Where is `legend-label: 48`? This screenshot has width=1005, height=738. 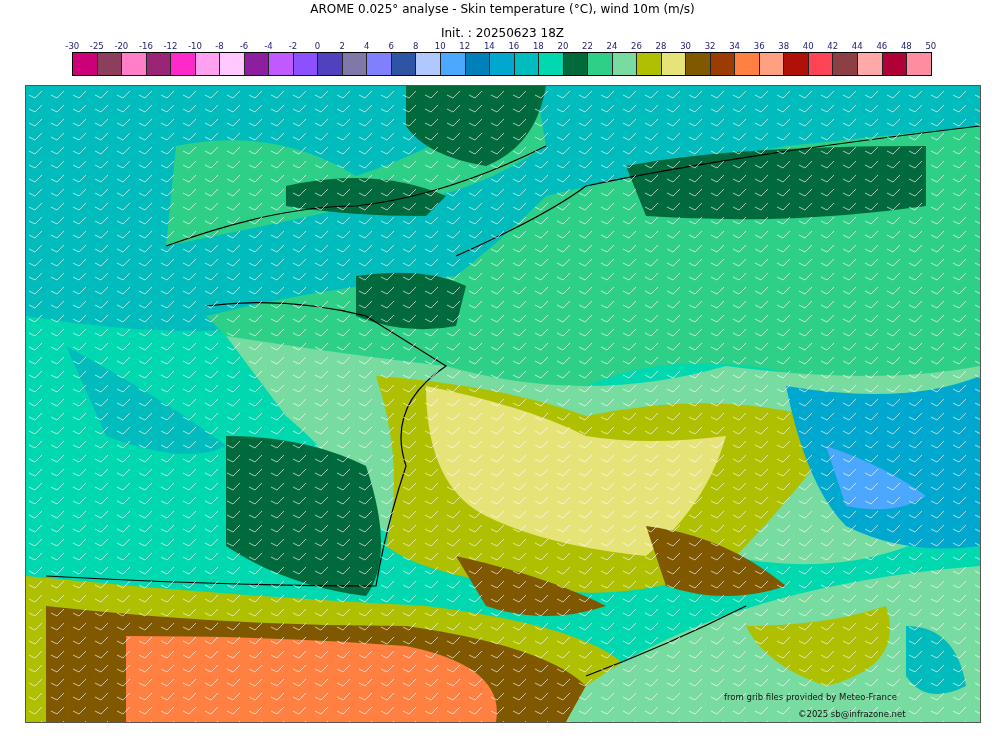 legend-label: 48 is located at coordinates (906, 46).